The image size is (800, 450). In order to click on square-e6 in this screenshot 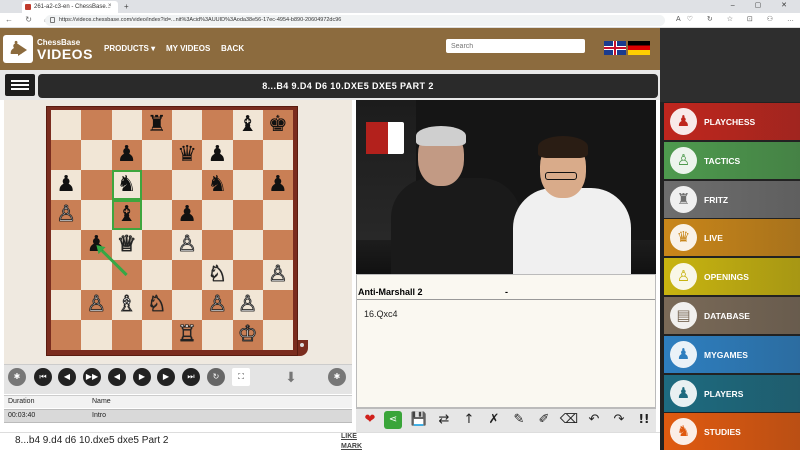, I will do `click(187, 185)`.